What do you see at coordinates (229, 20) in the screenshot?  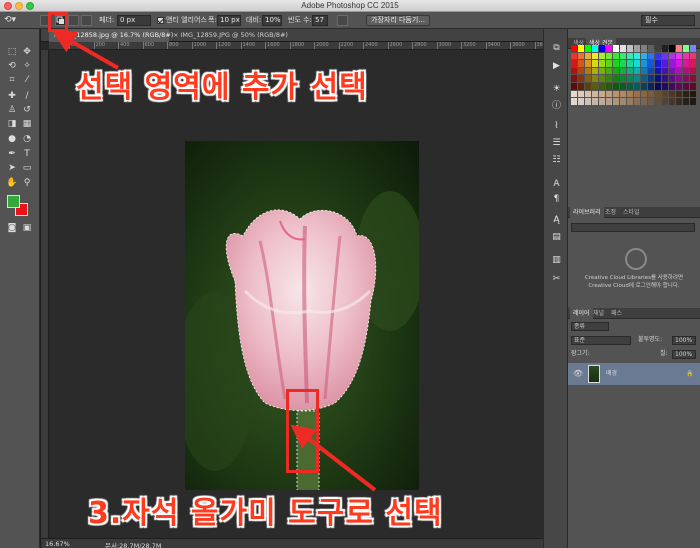 I see `width-input: 10 px` at bounding box center [229, 20].